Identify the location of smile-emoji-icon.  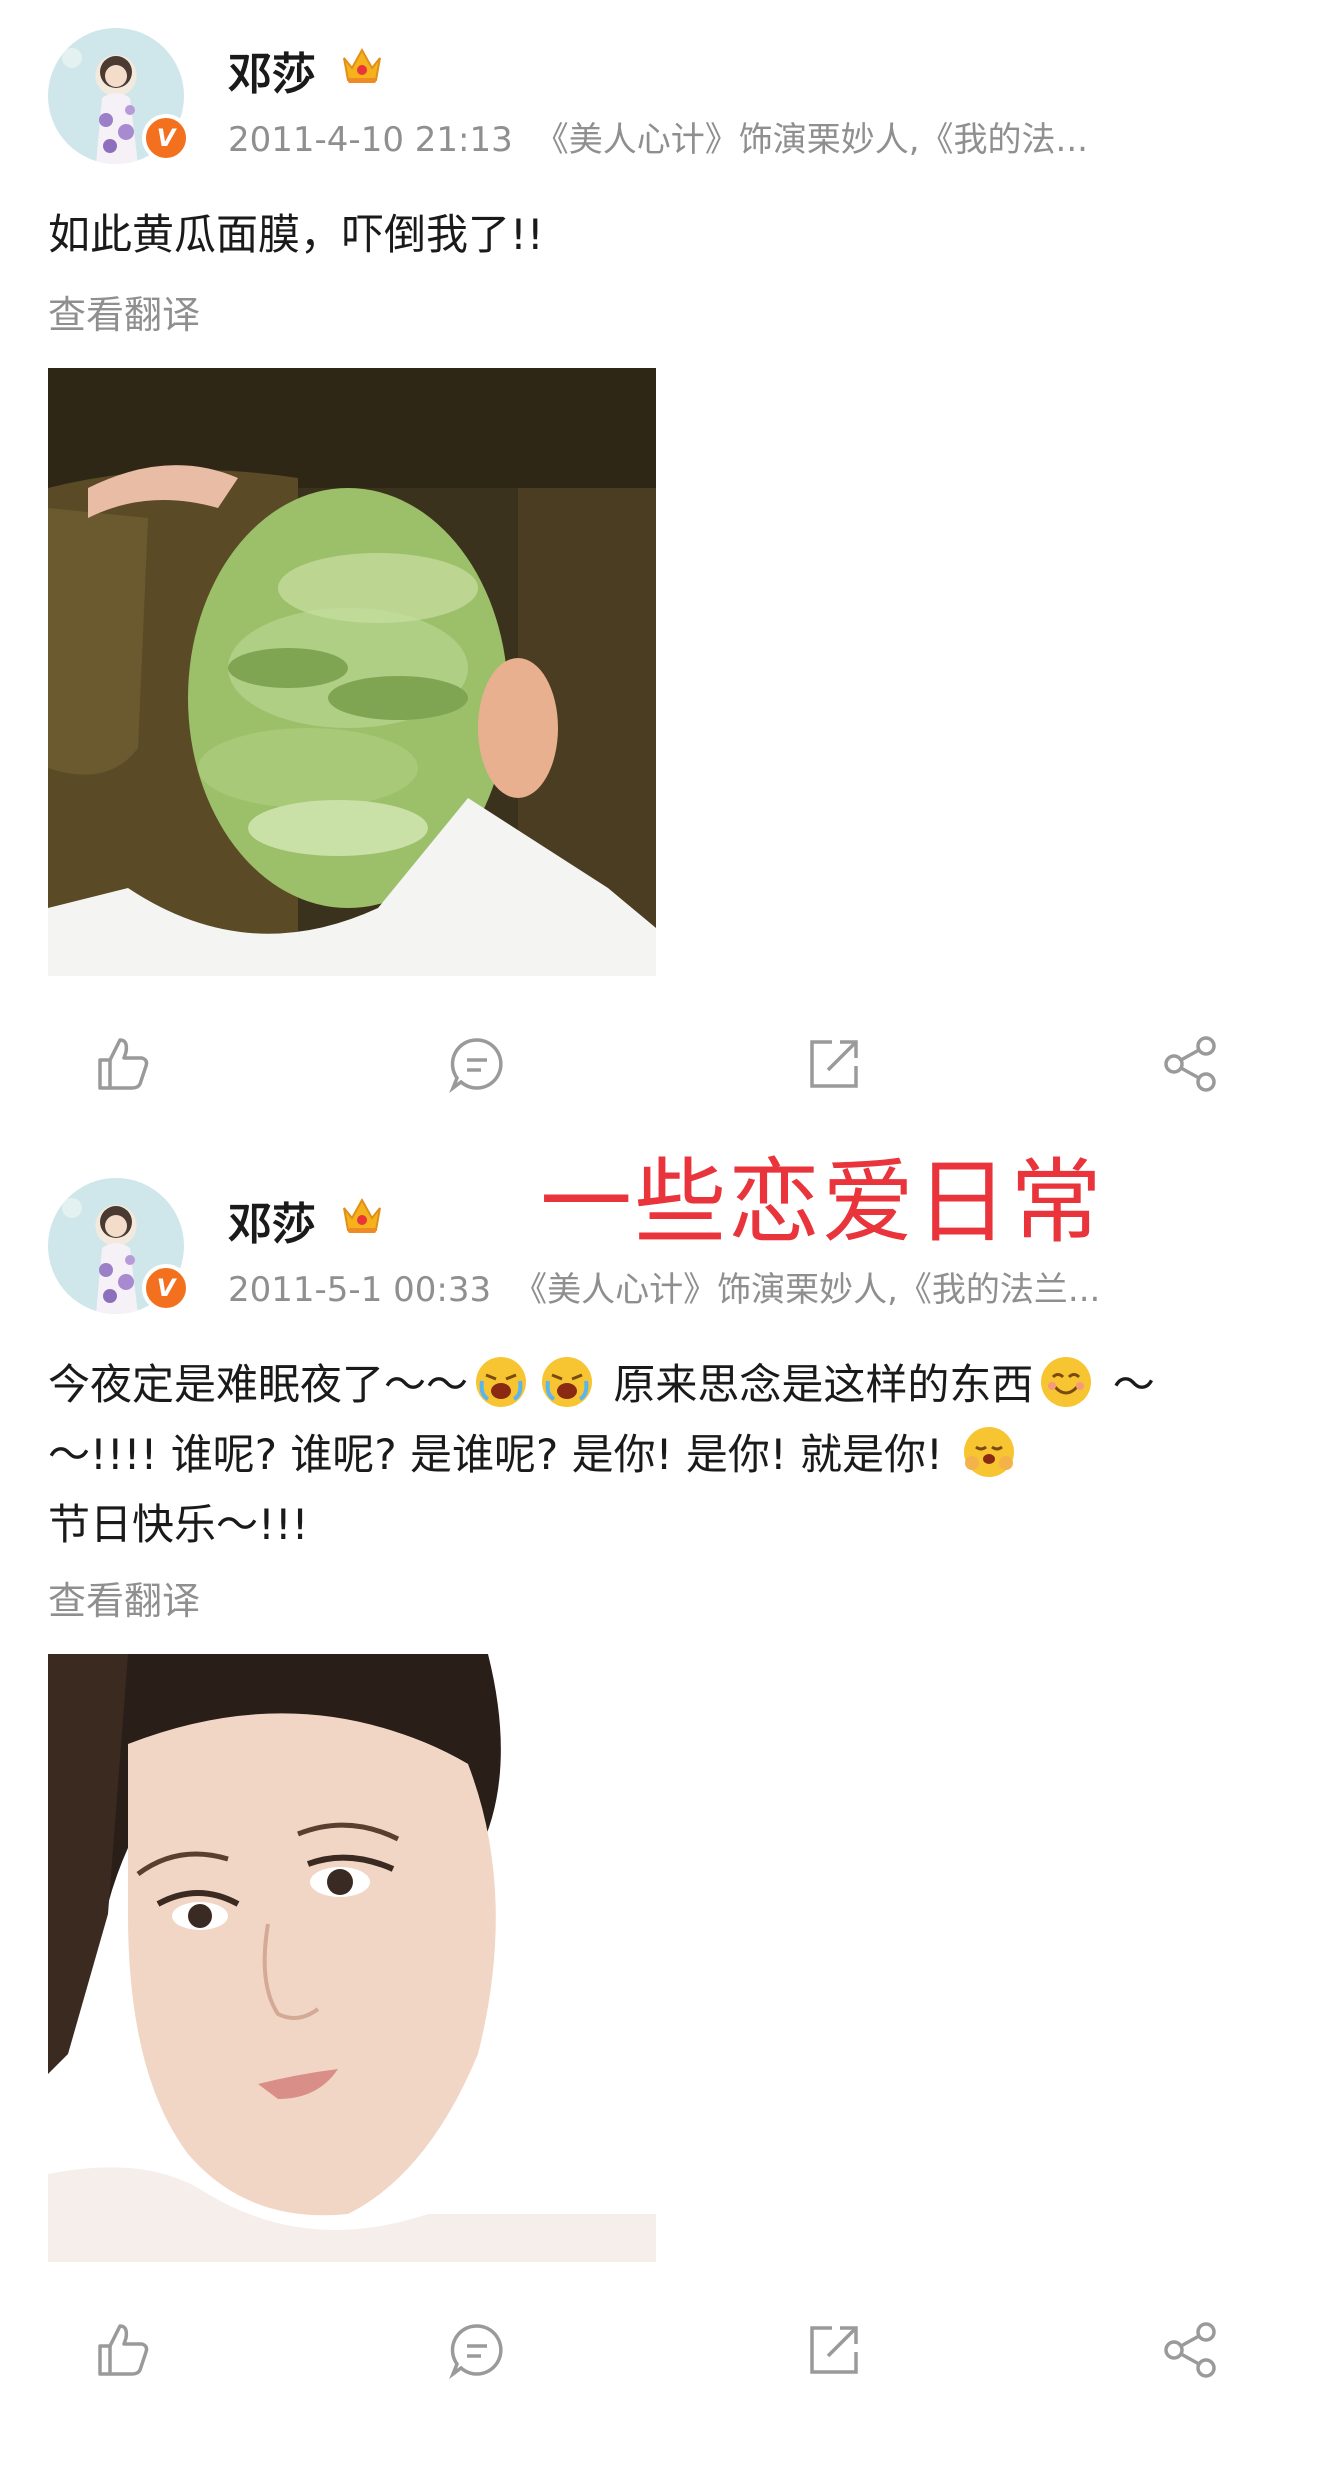
(1066, 1382).